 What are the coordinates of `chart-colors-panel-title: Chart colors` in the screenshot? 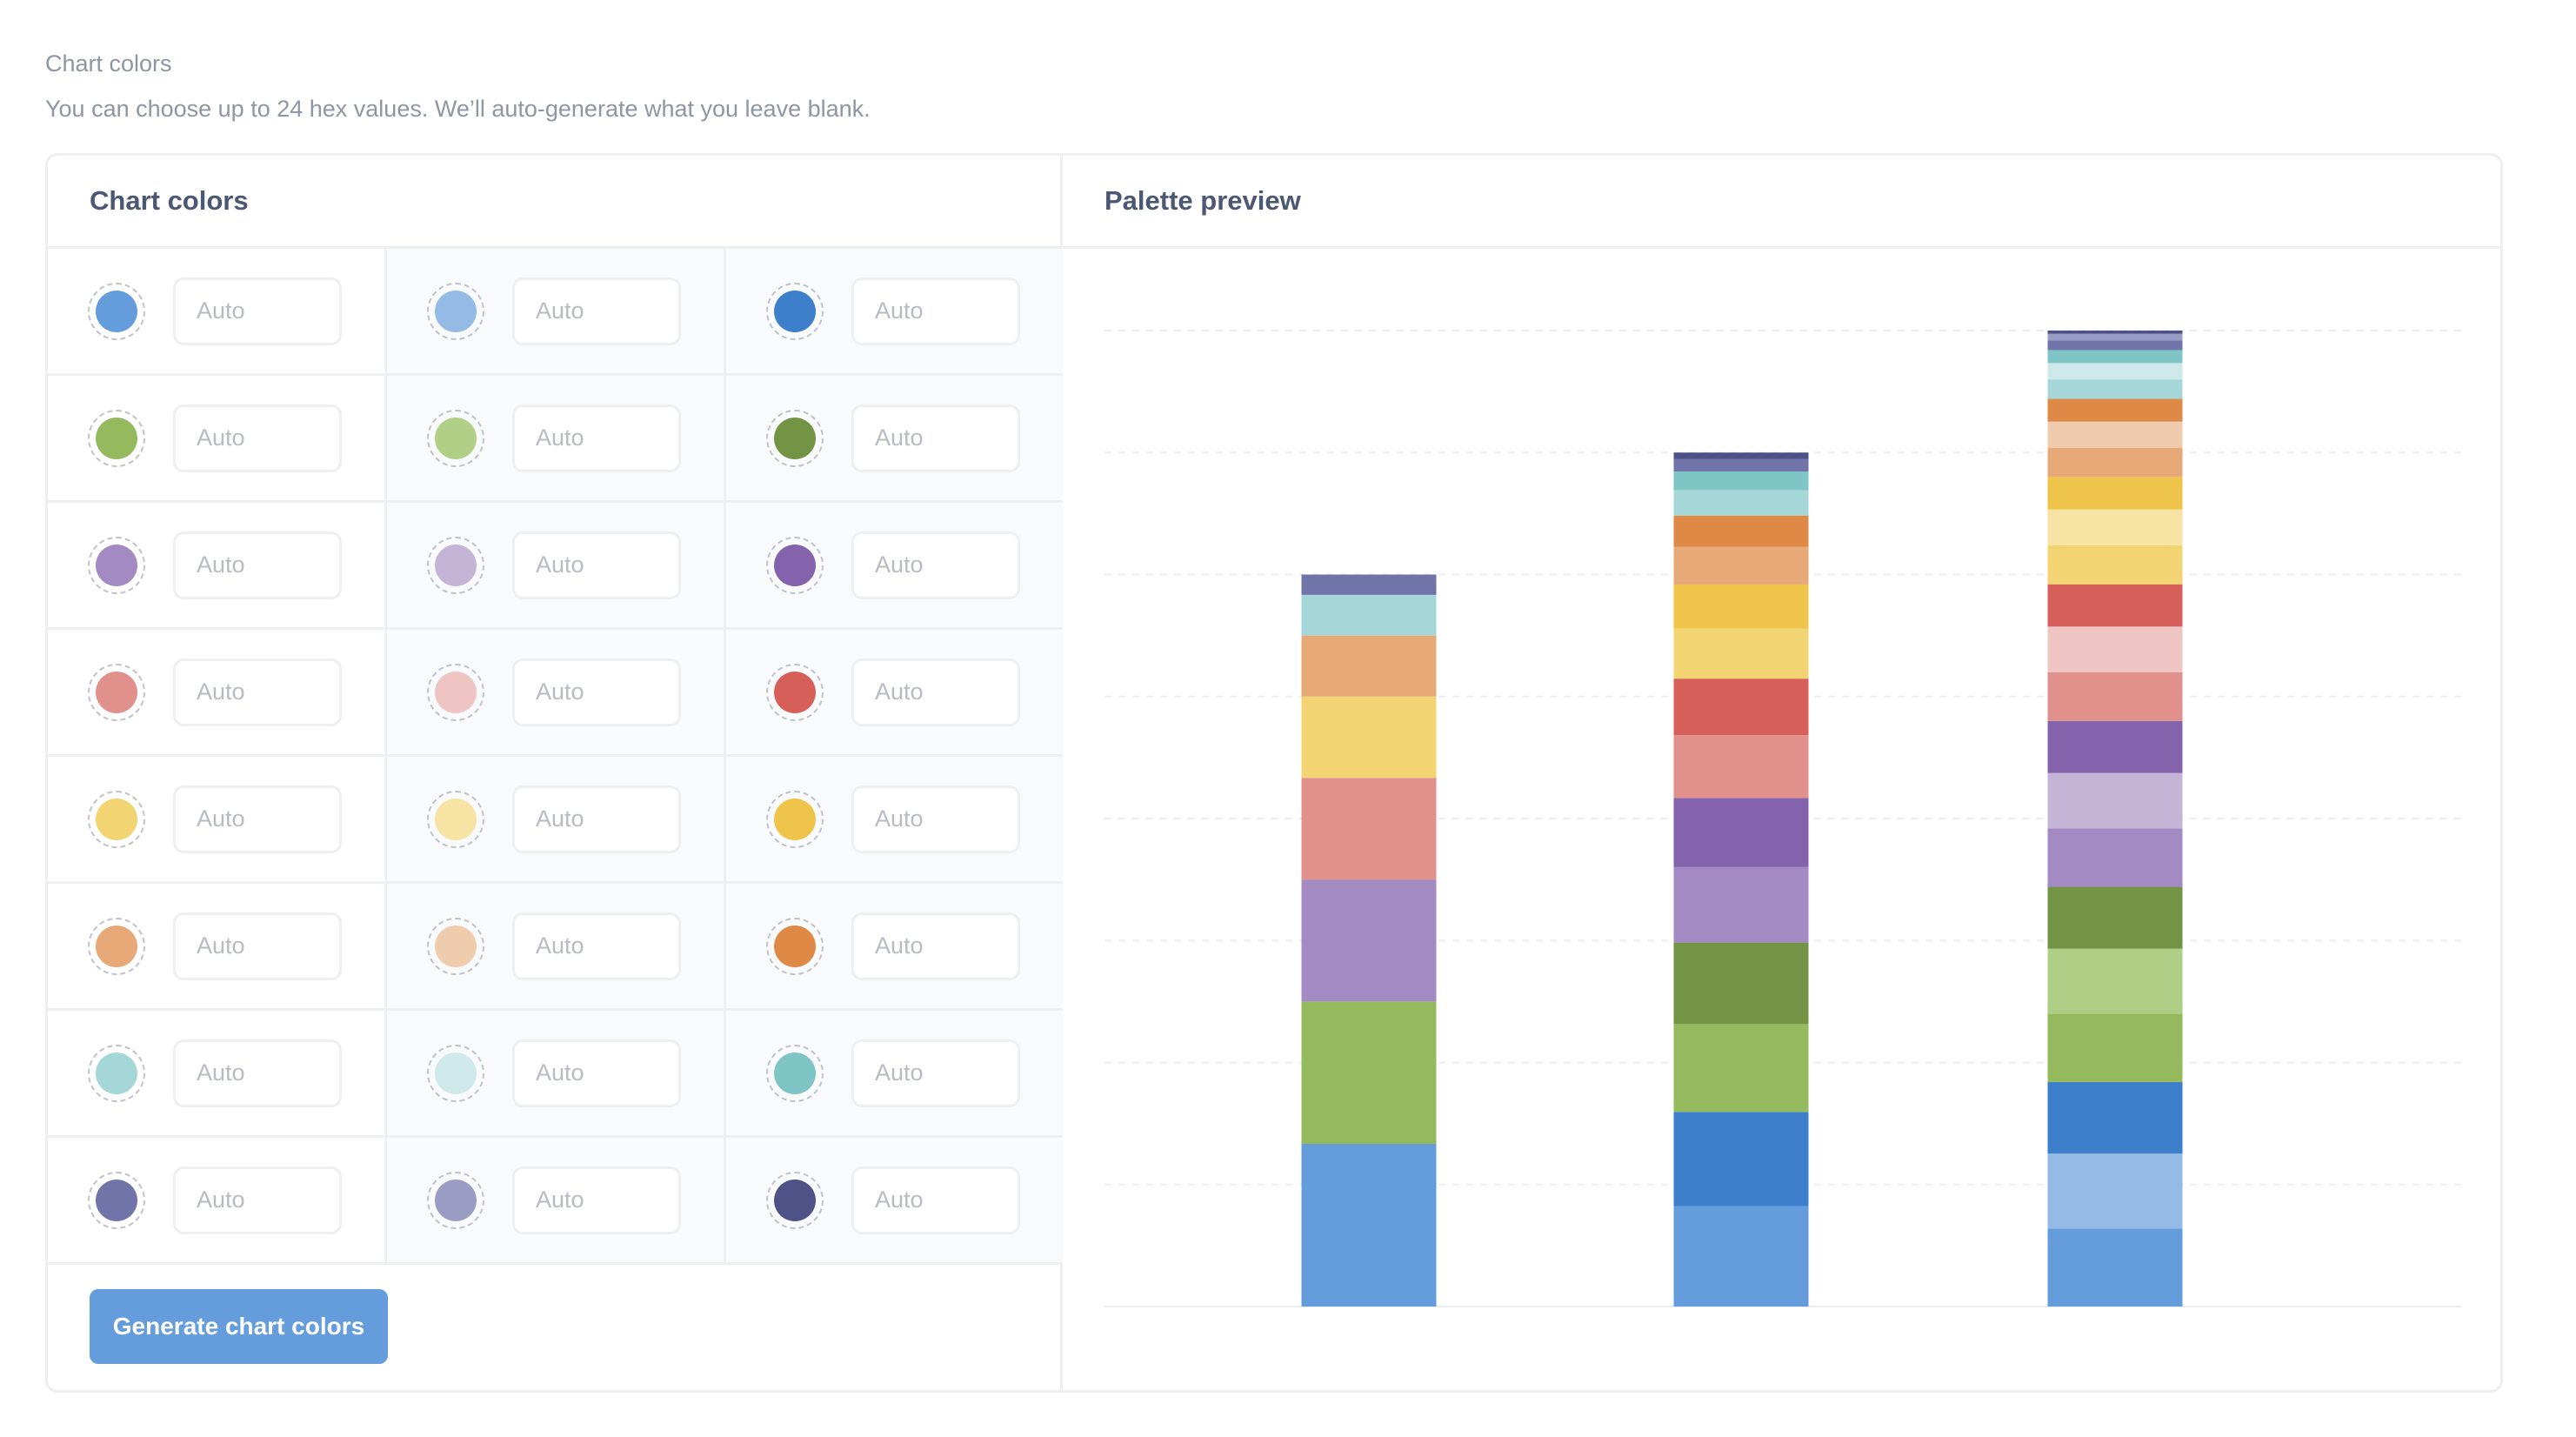 It's located at (554, 203).